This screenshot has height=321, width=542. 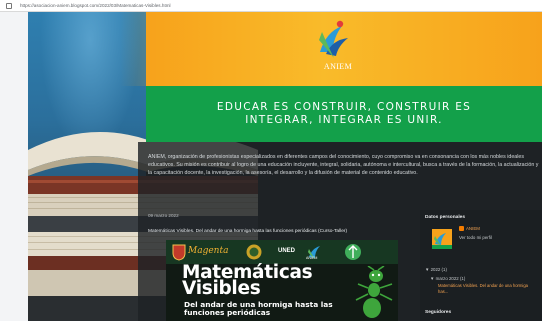 I want to click on blogger-name: ANIEM, so click(x=473, y=228).